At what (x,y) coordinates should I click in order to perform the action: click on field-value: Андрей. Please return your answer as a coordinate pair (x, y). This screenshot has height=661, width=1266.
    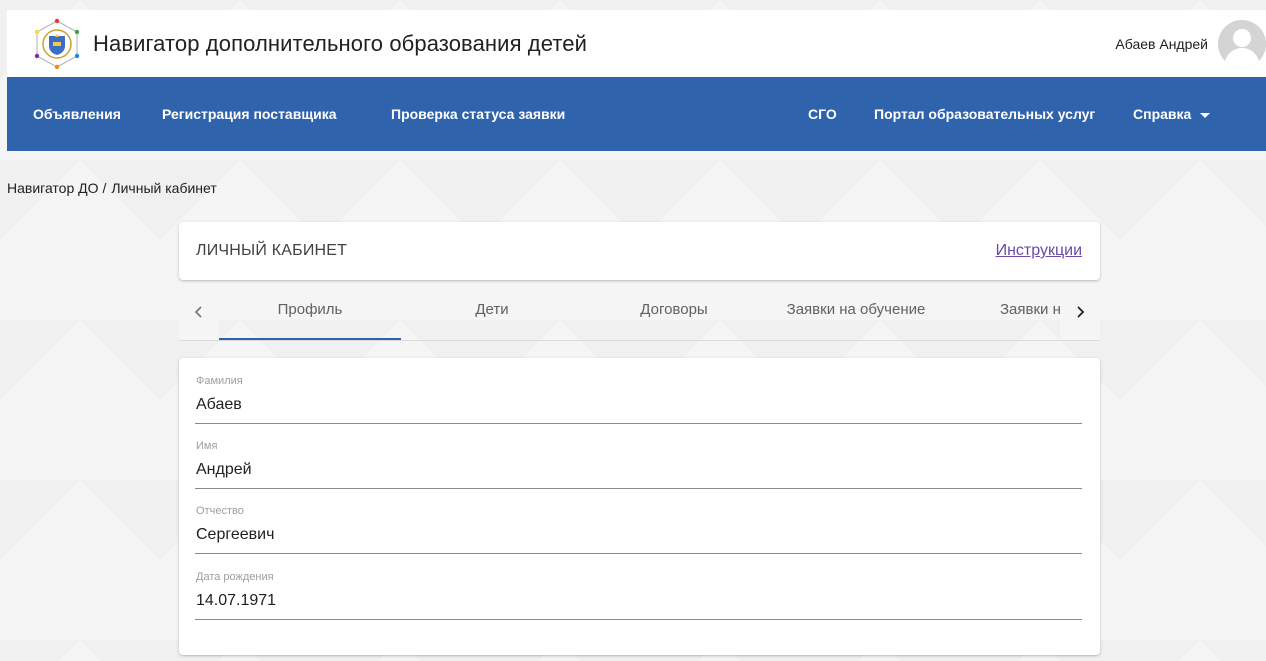
    Looking at the image, I should click on (224, 469).